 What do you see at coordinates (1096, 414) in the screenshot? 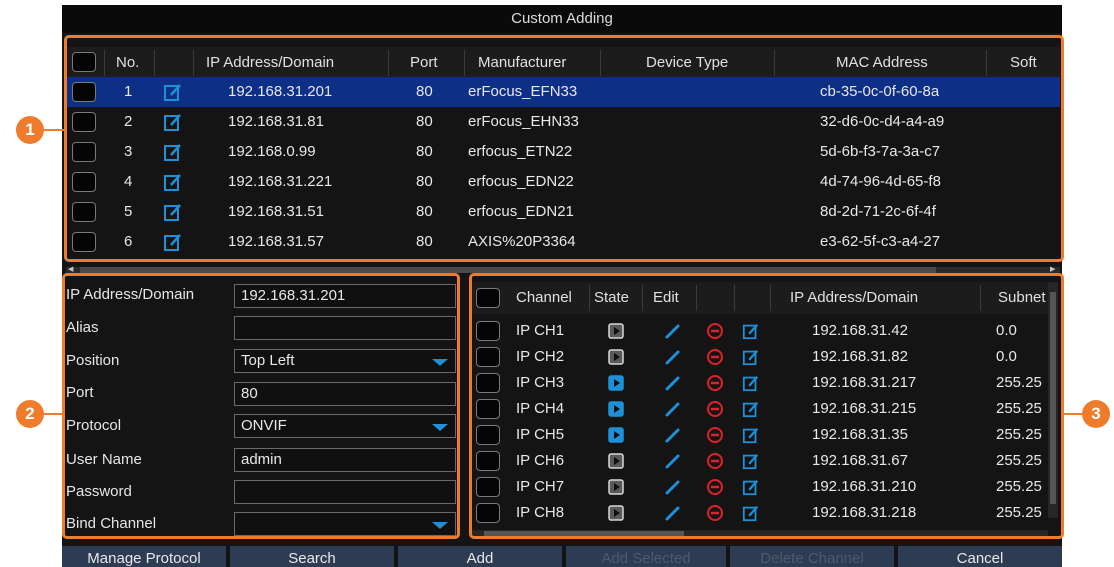
I see `callout-badge-3: 3` at bounding box center [1096, 414].